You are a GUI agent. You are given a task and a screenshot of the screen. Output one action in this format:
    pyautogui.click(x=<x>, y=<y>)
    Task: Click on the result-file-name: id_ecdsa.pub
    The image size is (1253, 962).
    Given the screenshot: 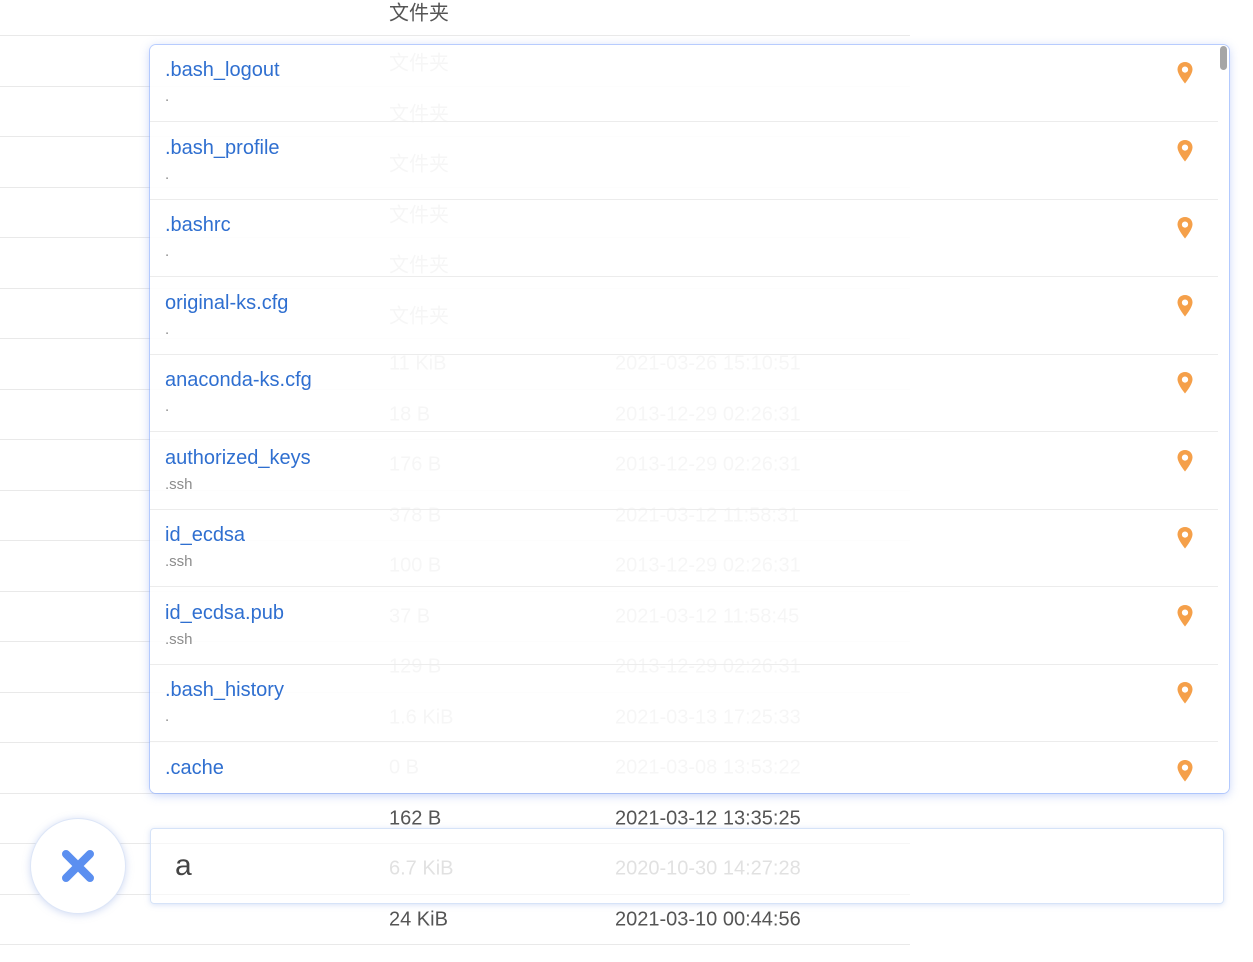 What is the action you would take?
    pyautogui.click(x=224, y=613)
    